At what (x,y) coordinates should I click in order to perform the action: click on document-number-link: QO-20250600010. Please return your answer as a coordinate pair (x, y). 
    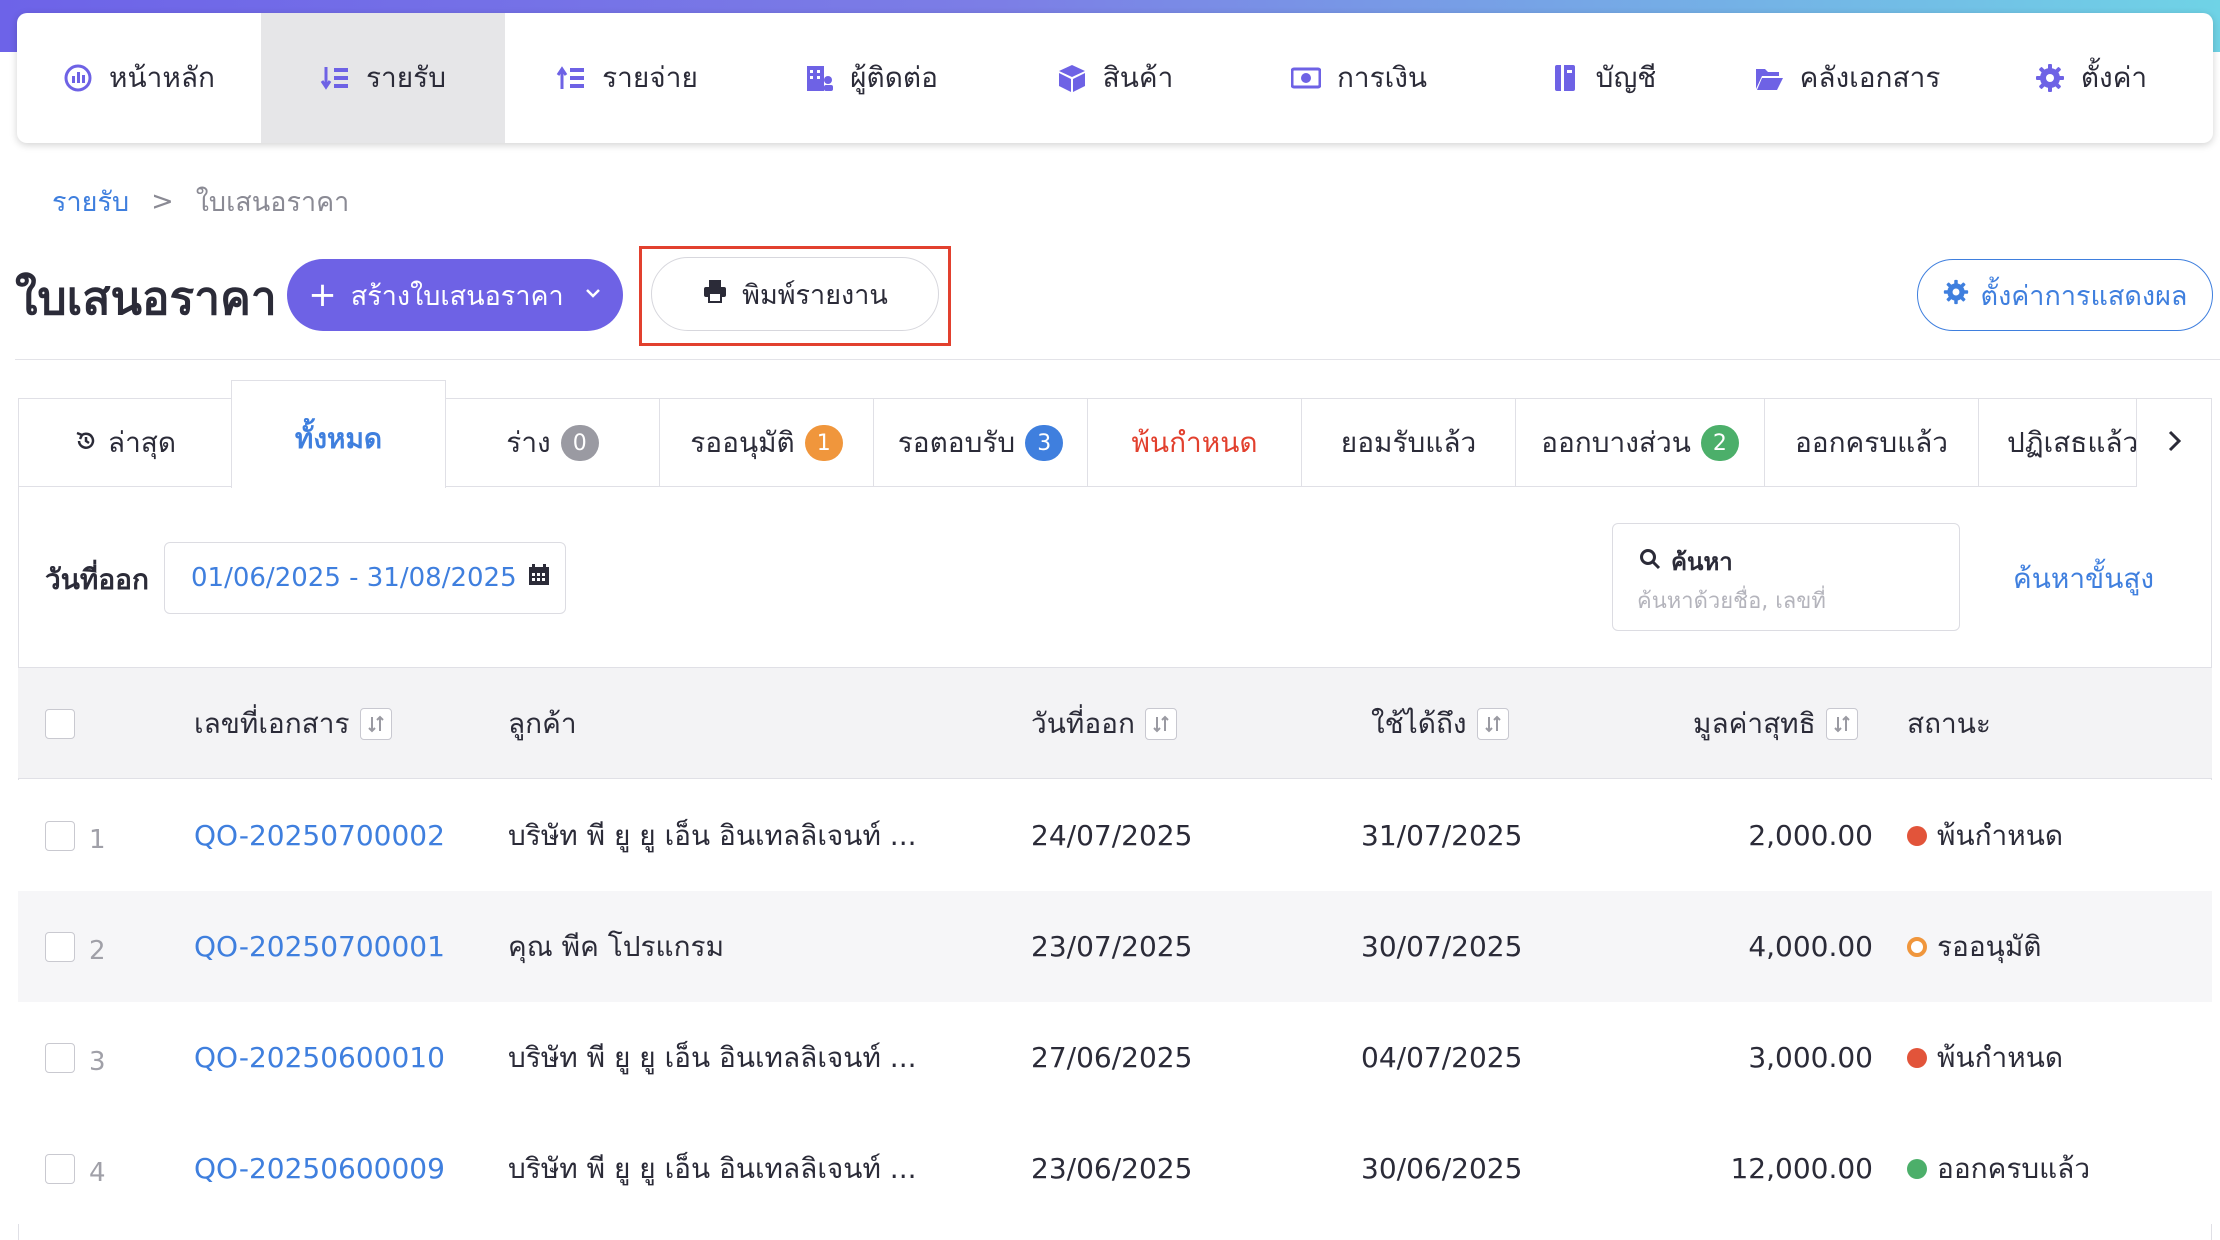
    Looking at the image, I should click on (319, 1057).